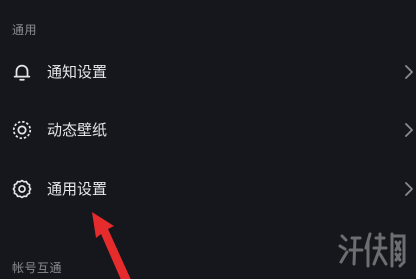 The height and width of the screenshot is (279, 416). Describe the element at coordinates (22, 72) in the screenshot. I see `bell-icon` at that location.